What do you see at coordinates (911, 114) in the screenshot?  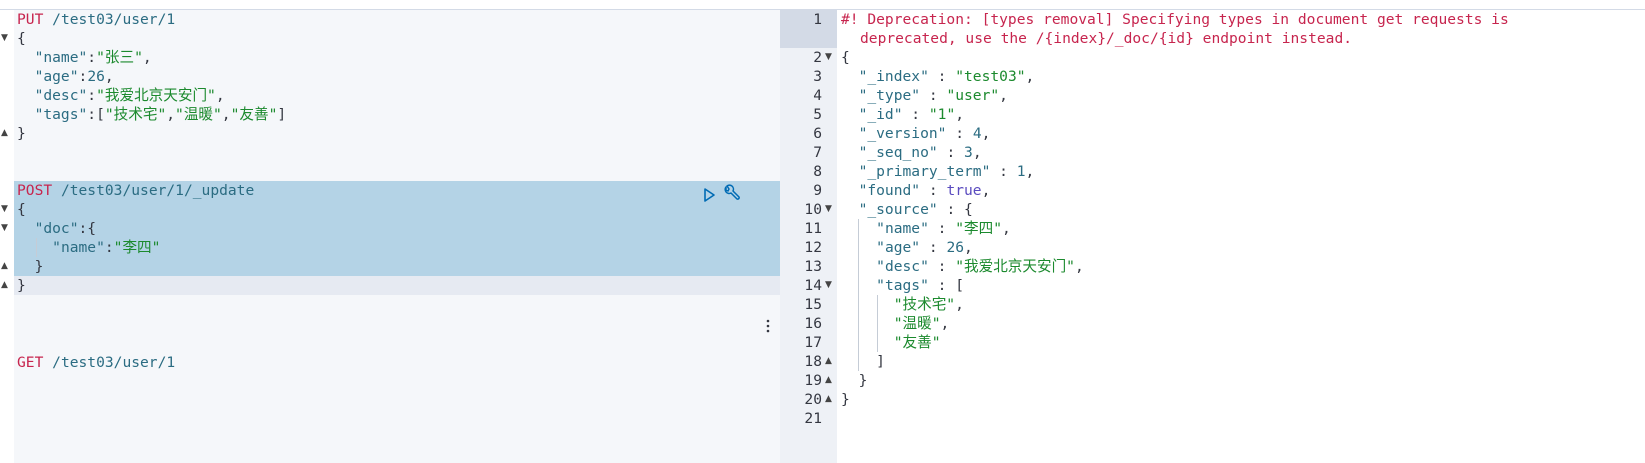 I see `code-line: "_id" : "1",` at bounding box center [911, 114].